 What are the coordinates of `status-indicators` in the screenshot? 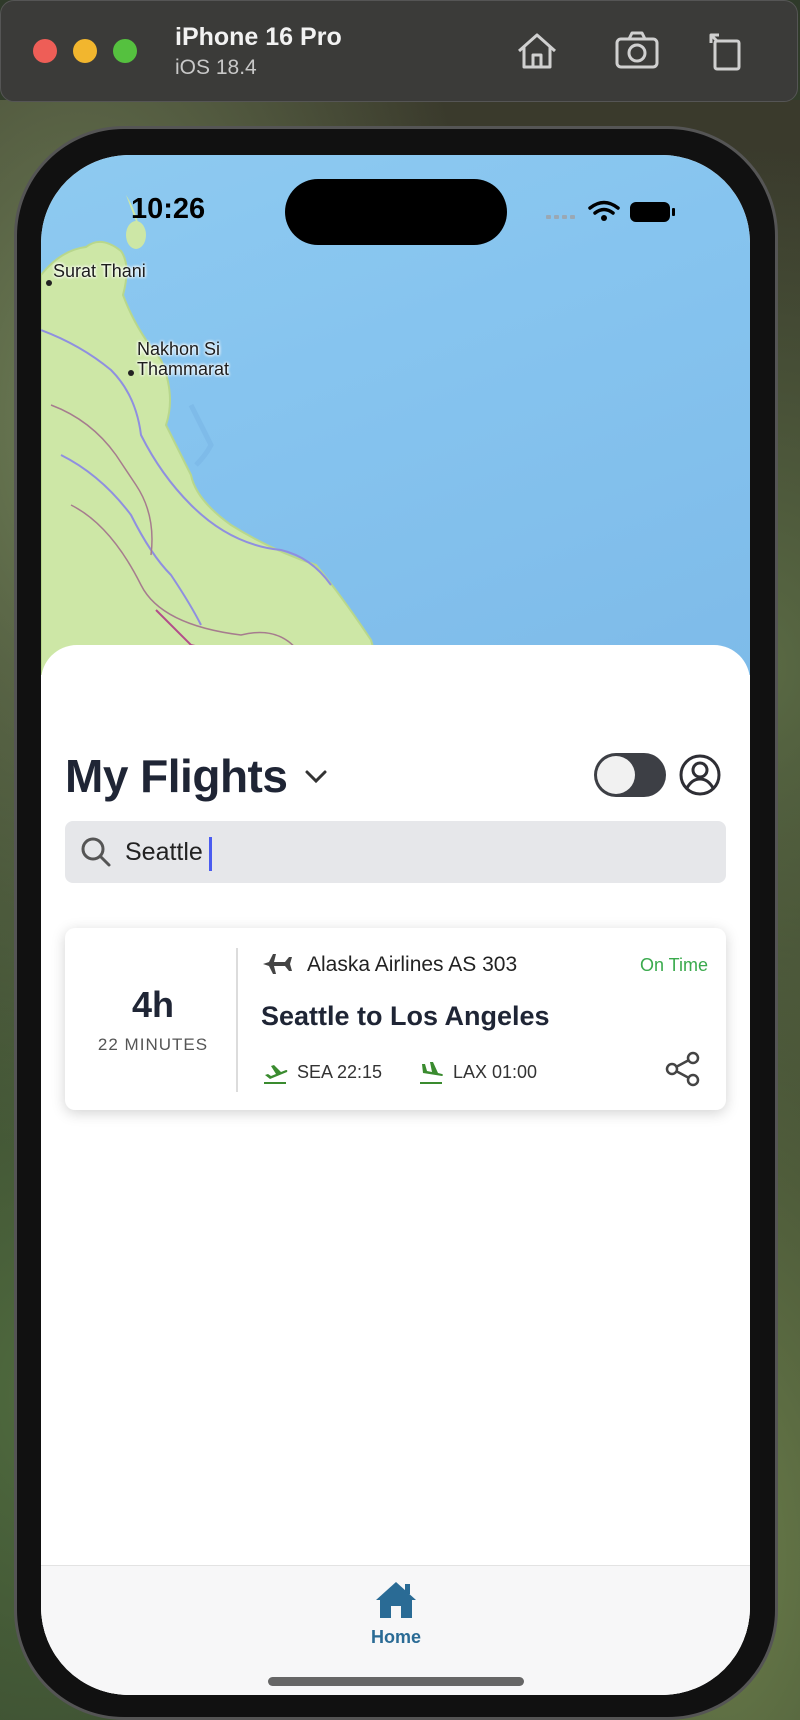 It's located at (616, 212).